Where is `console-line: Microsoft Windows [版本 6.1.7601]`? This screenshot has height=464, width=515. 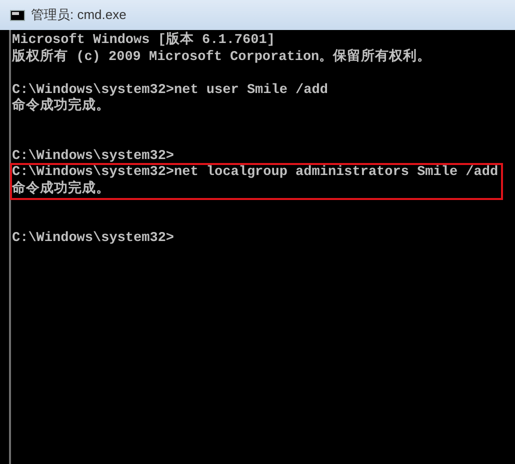
console-line: Microsoft Windows [版本 6.1.7601] is located at coordinates (143, 40).